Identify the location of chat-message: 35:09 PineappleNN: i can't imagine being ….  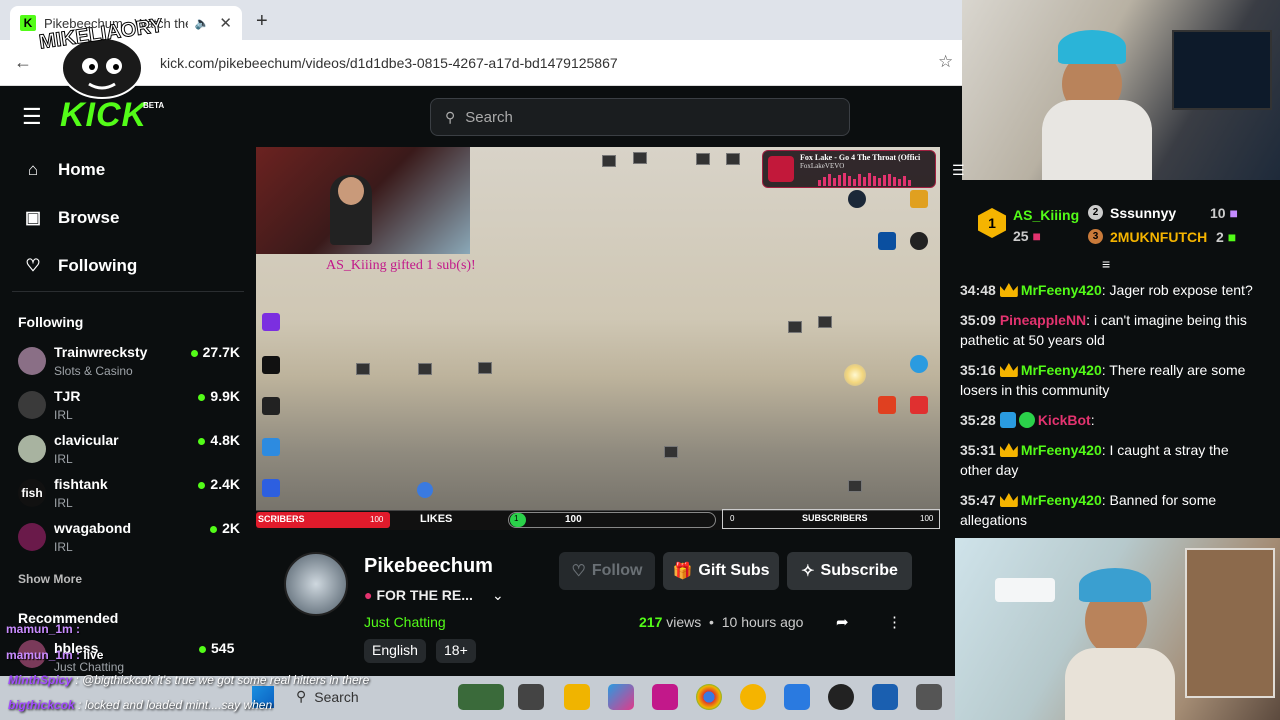
(1103, 330).